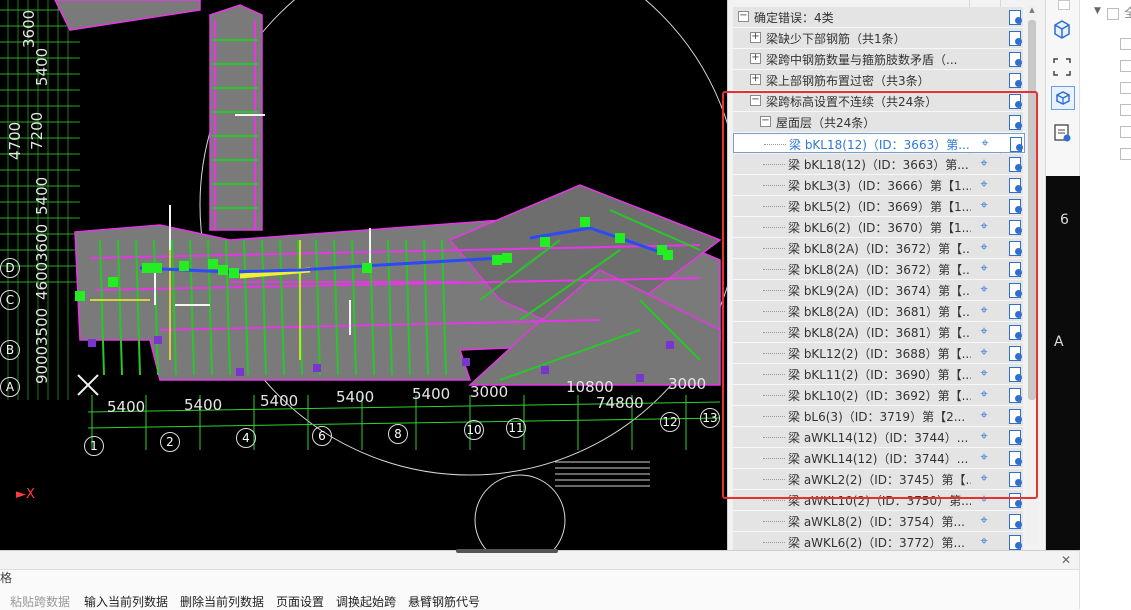  Describe the element at coordinates (1066, 560) in the screenshot. I see `close-icon: ✕` at that location.